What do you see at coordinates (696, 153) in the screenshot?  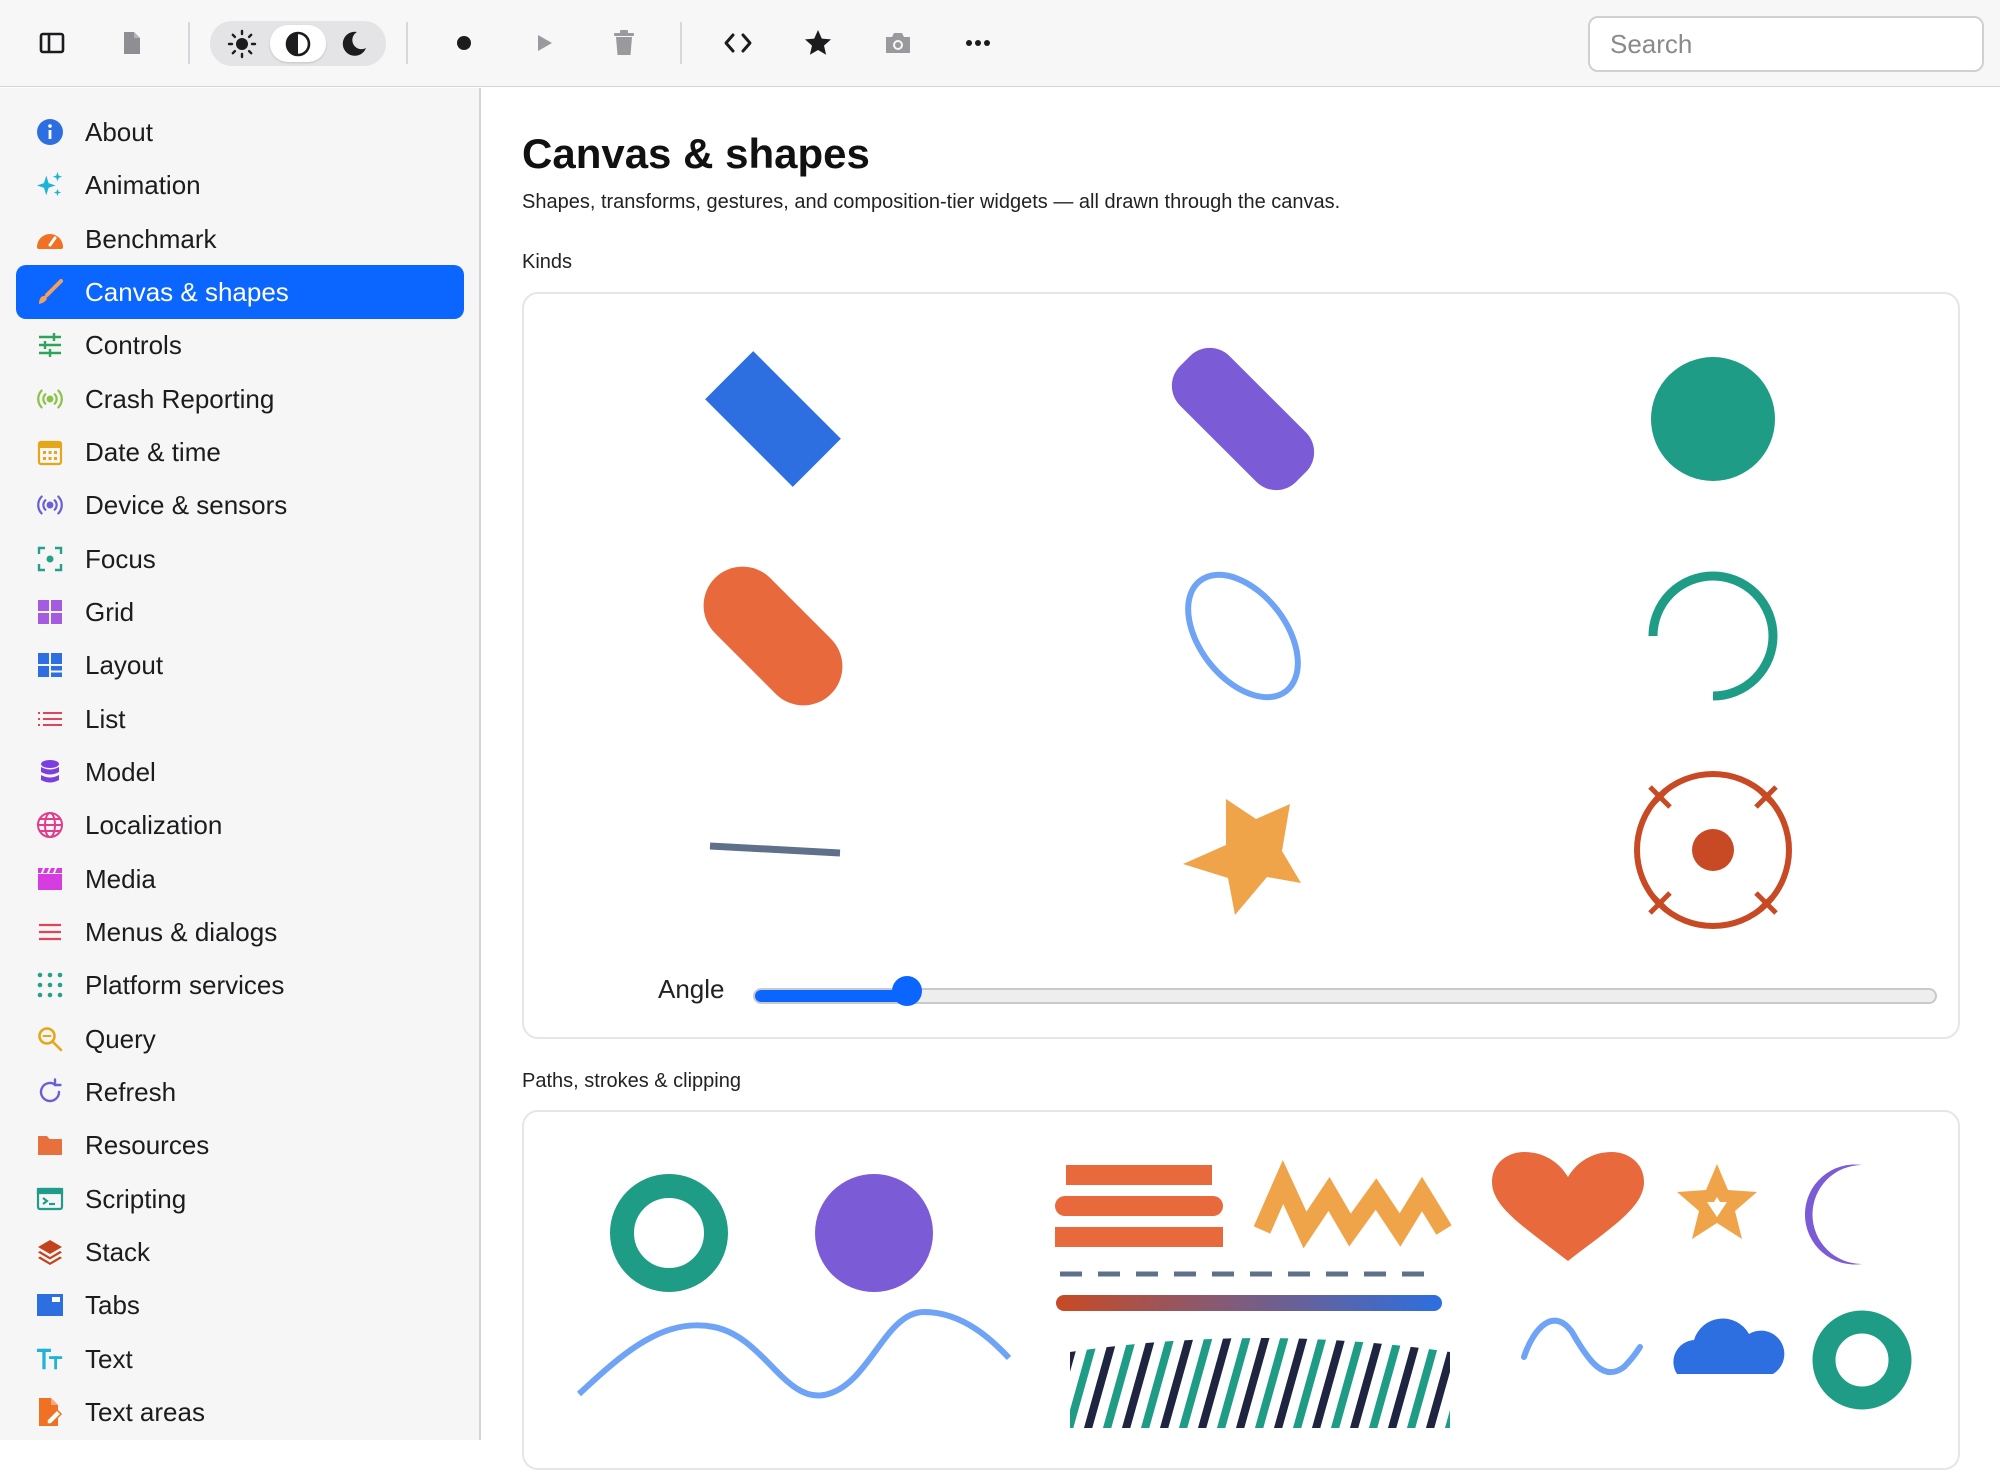 I see `page-title: Canvas & shapes` at bounding box center [696, 153].